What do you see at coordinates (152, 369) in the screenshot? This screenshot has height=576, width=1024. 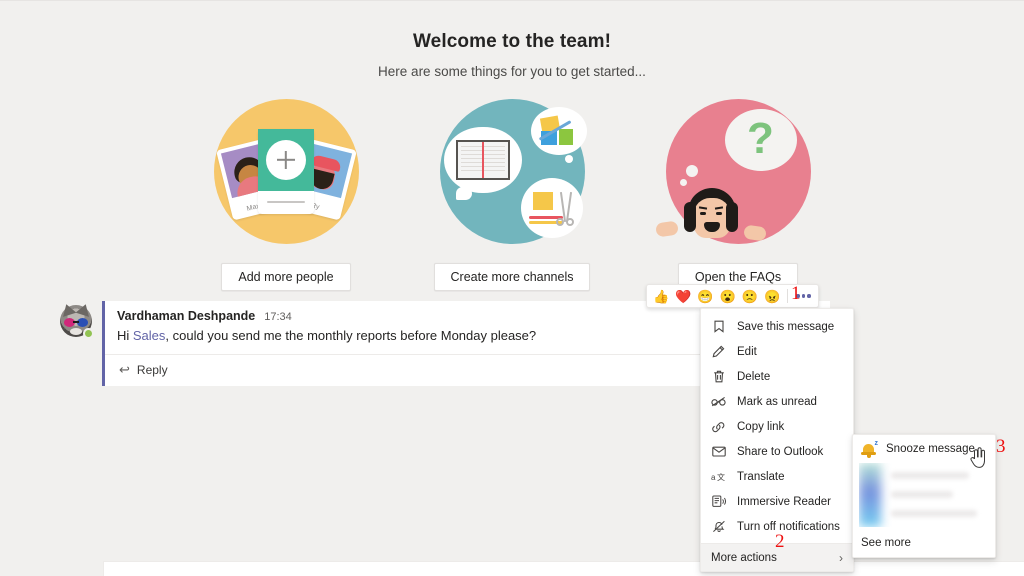 I see `reply-label: Reply` at bounding box center [152, 369].